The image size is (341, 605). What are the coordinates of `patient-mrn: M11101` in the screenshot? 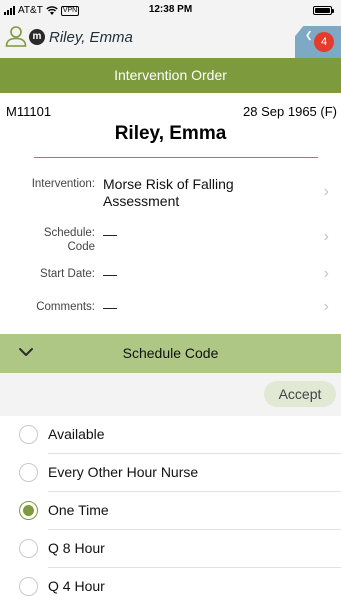 It's located at (29, 111).